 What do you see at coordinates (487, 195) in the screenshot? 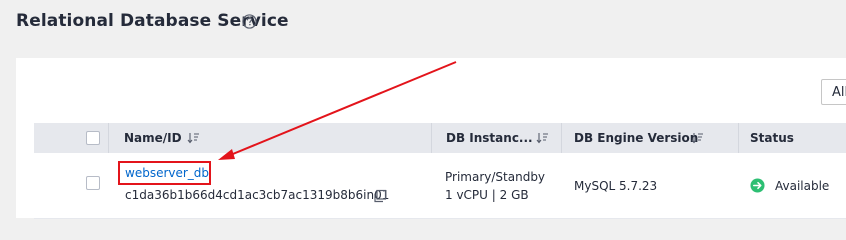
I see `instance-spec: 1 vCPU | 2 GB` at bounding box center [487, 195].